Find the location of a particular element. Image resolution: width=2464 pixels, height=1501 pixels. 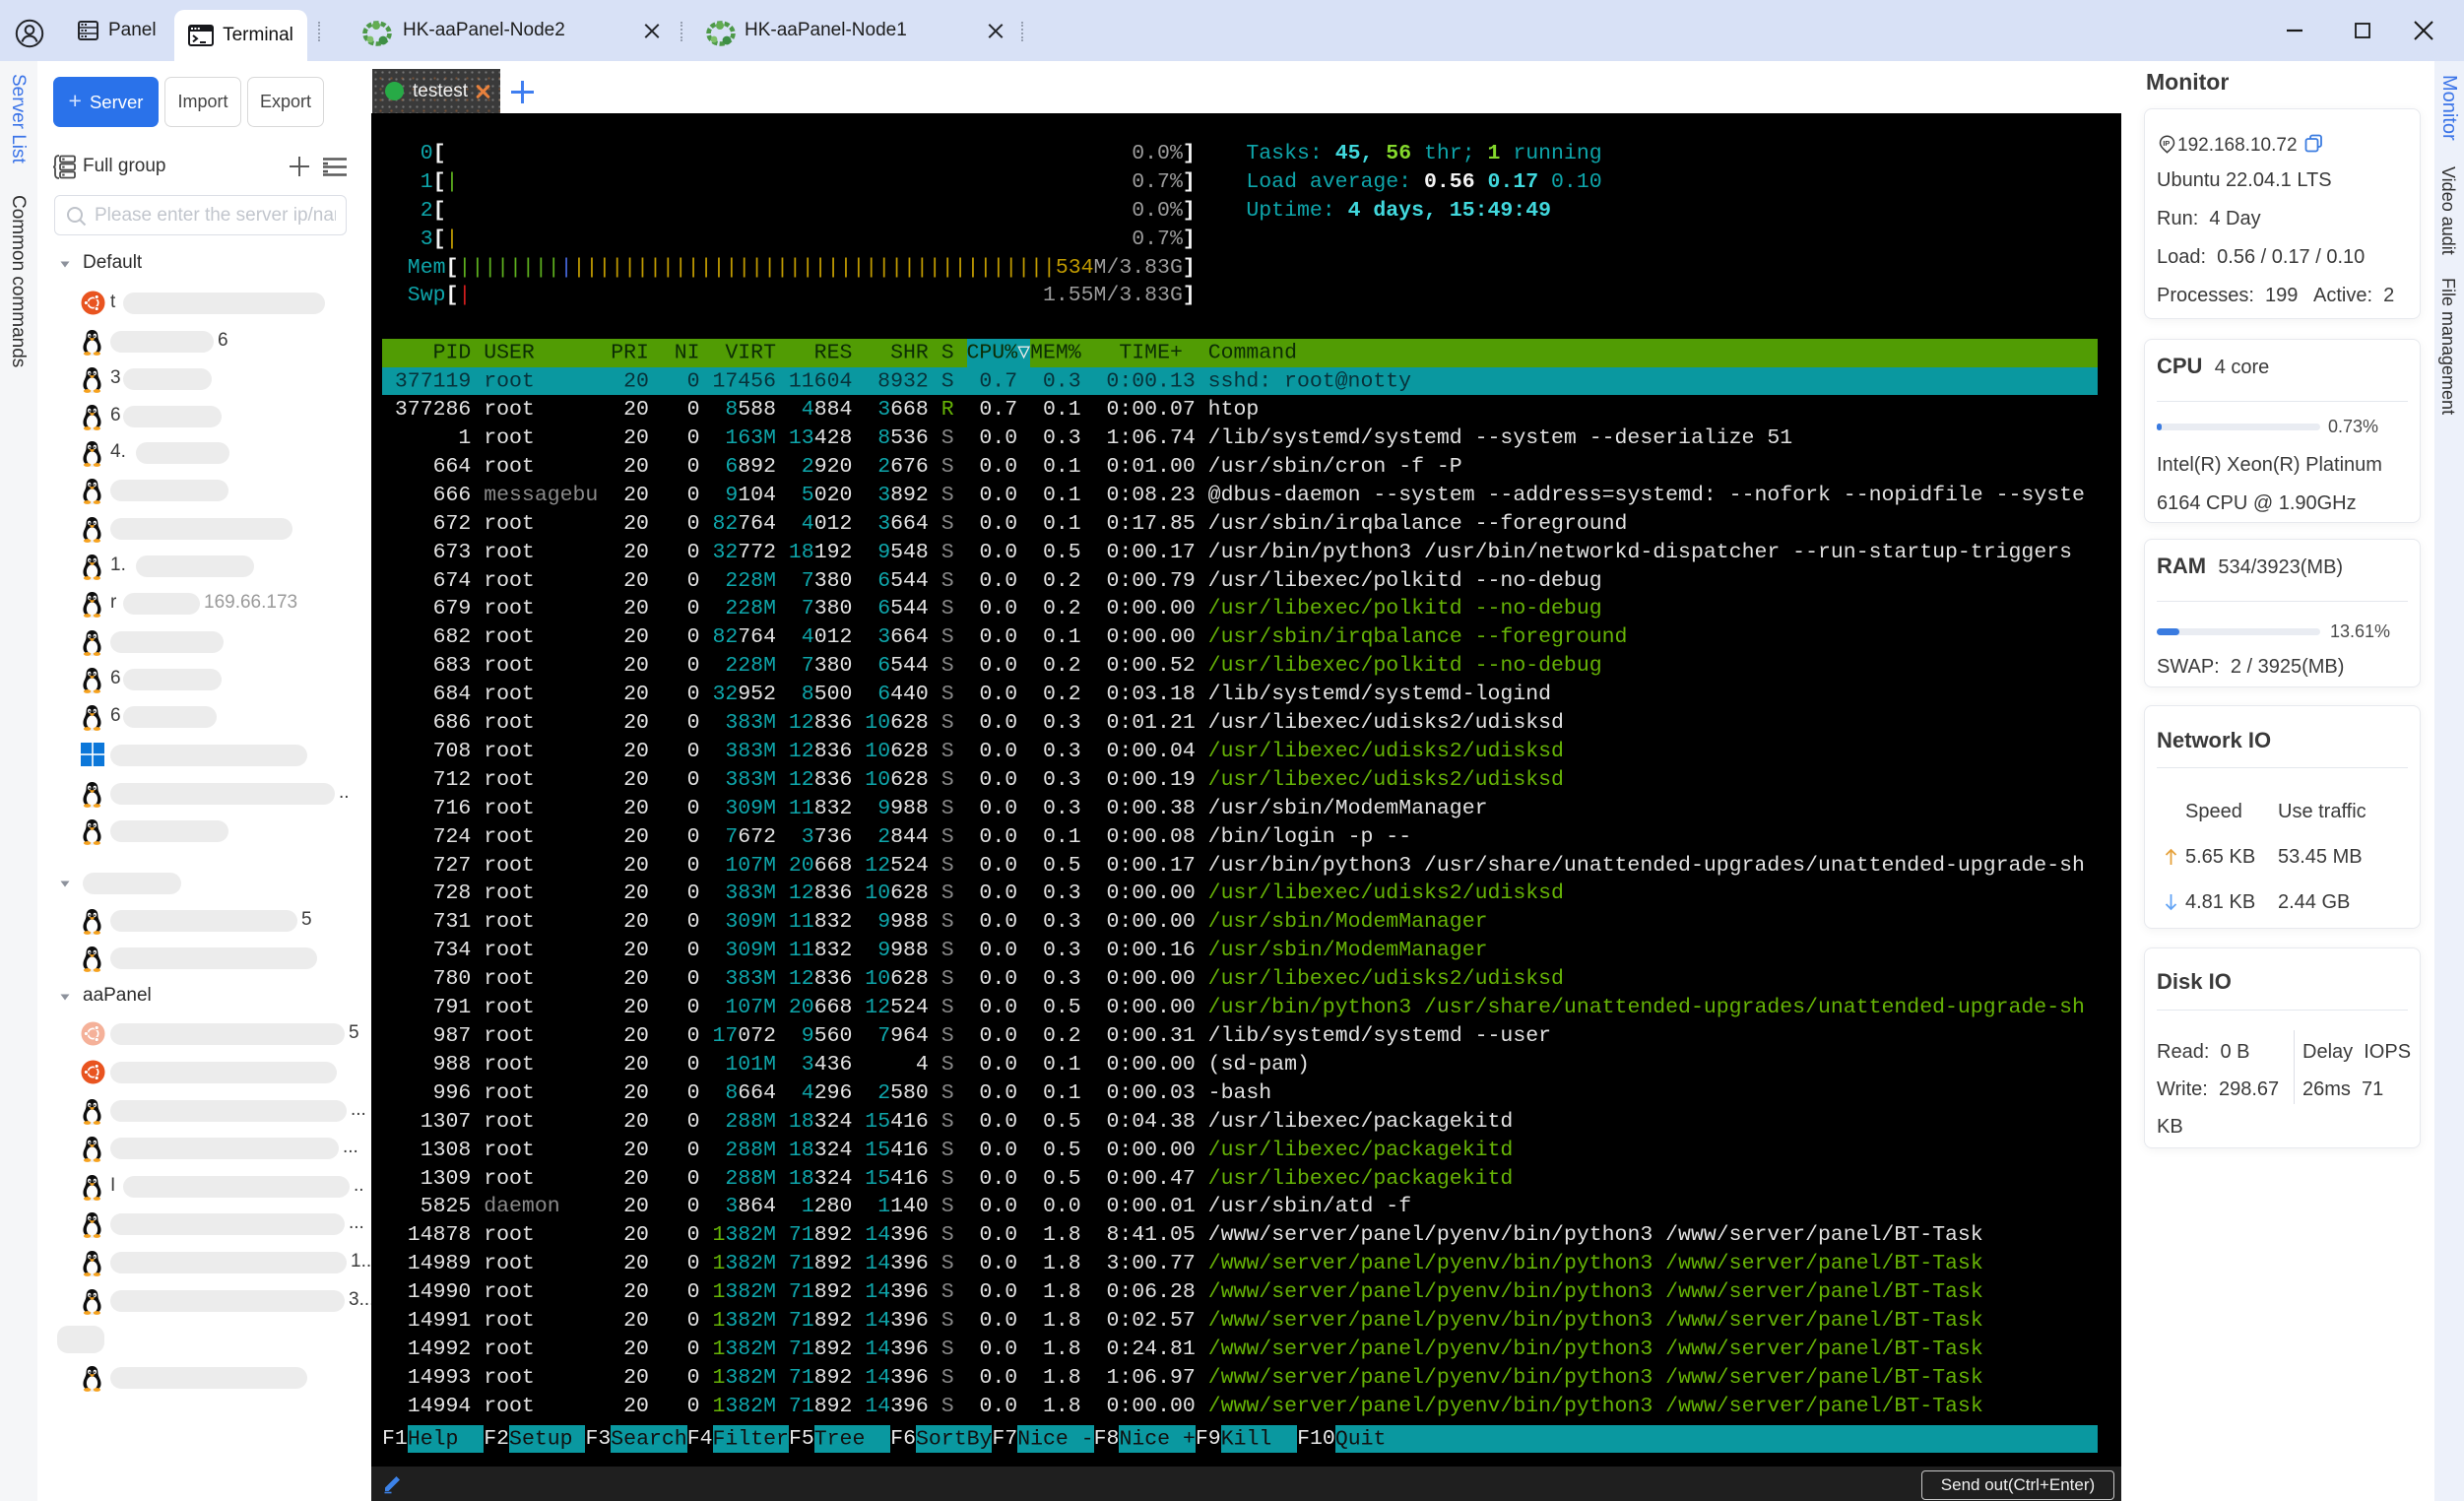

svg-text: IP is located at coordinates (2166, 143).